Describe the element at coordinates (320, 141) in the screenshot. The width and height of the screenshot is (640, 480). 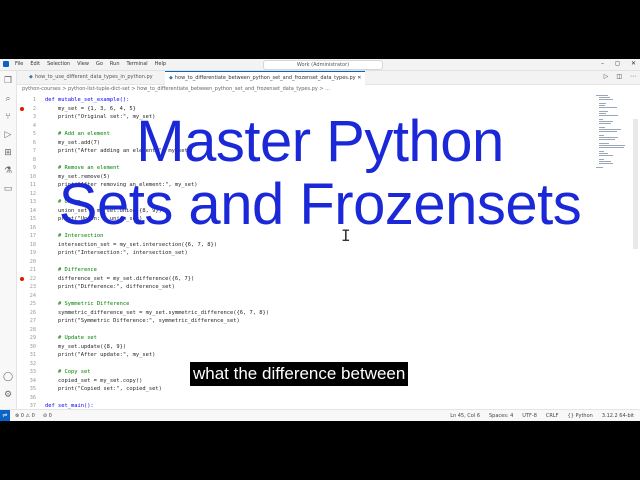
I see `overlay-title-line-1: Master Python` at that location.